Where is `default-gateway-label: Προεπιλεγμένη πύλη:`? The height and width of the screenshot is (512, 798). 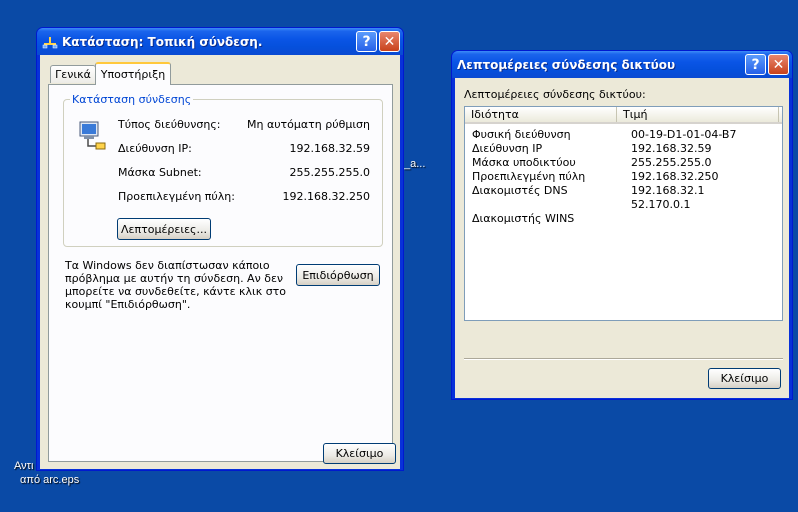 default-gateway-label: Προεπιλεγμένη πύλη: is located at coordinates (176, 196).